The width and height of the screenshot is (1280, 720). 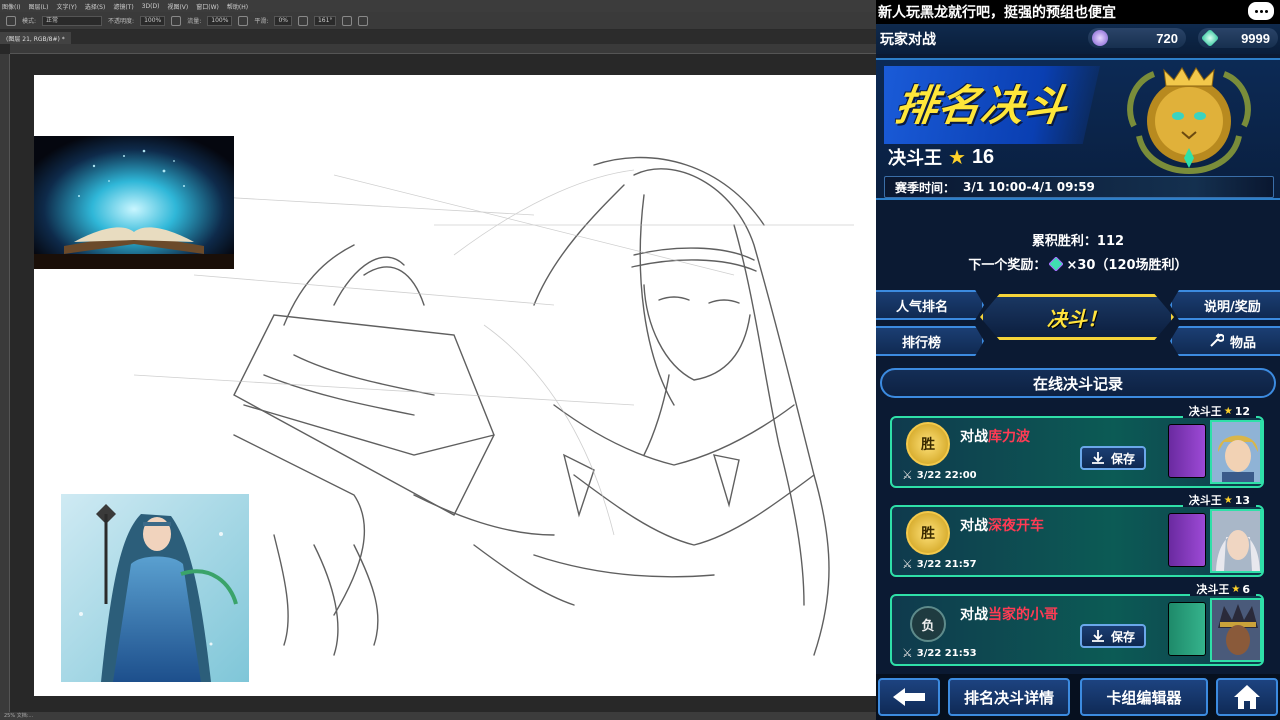 What do you see at coordinates (325, 20) in the screenshot?
I see `angle-field: 161°` at bounding box center [325, 20].